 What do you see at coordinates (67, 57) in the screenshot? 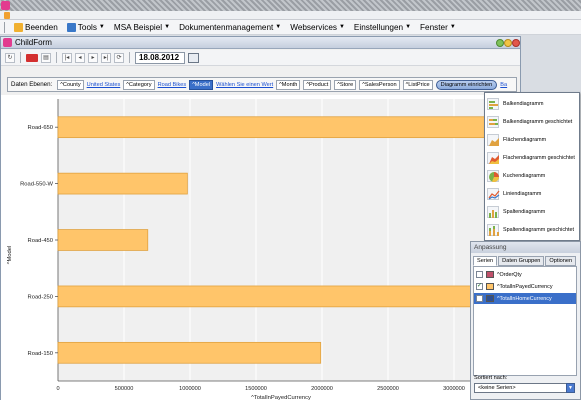
I see `first-record-button: |◂` at bounding box center [67, 57].